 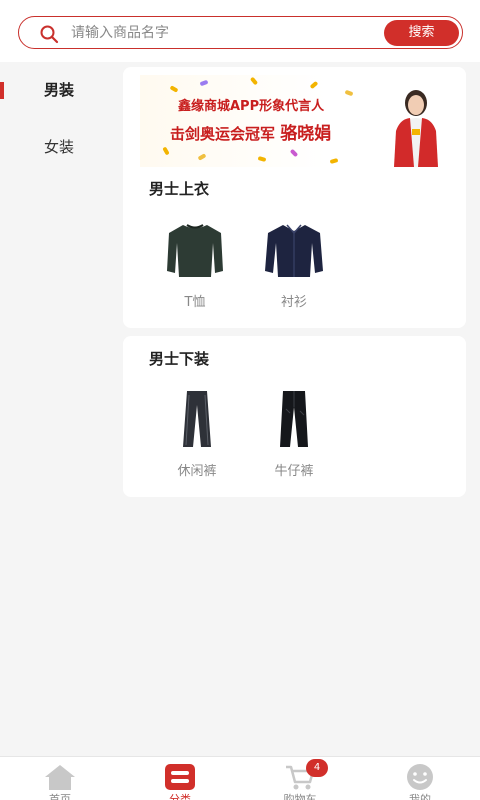 What do you see at coordinates (421, 33) in the screenshot?
I see `search-button: 搜索` at bounding box center [421, 33].